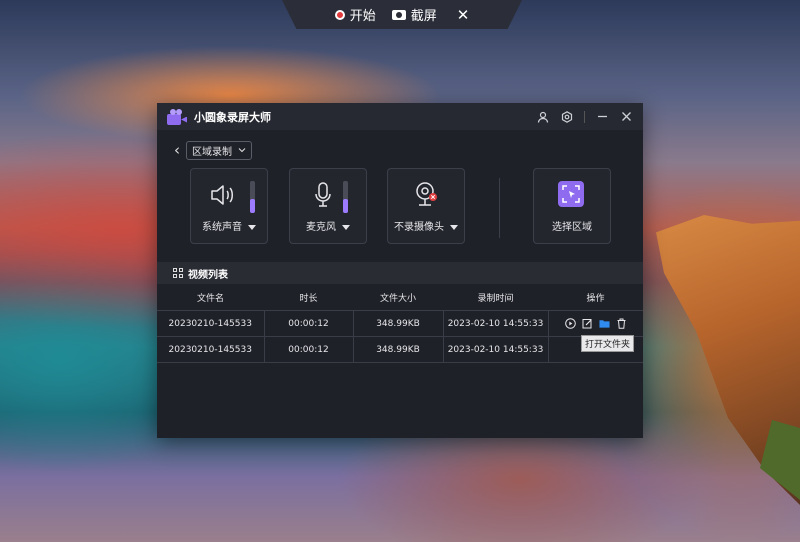  Describe the element at coordinates (608, 343) in the screenshot. I see `tooltip-open-folder: 打开文件夹` at that location.